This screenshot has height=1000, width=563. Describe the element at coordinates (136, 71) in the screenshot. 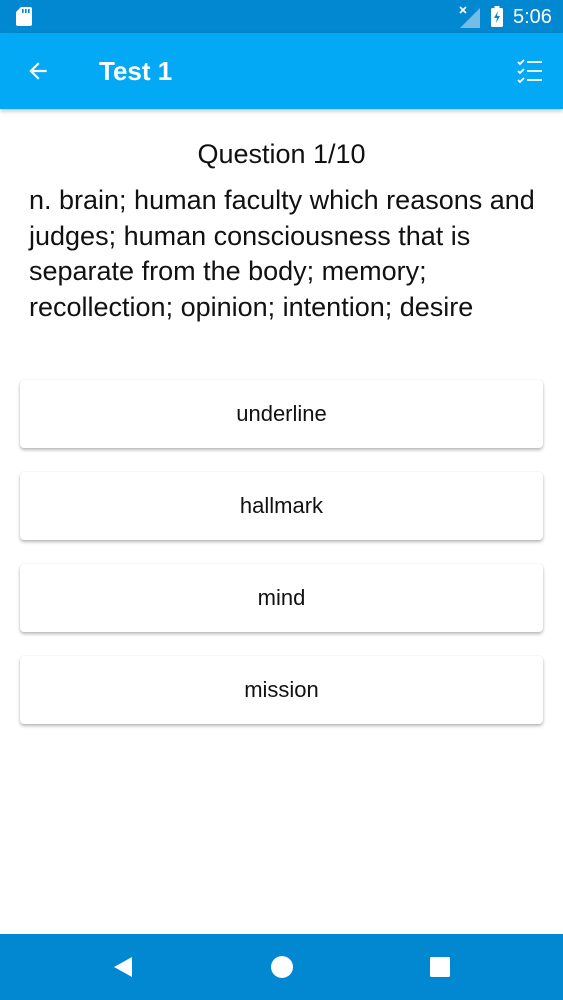

I see `page-title: Test 1` at that location.